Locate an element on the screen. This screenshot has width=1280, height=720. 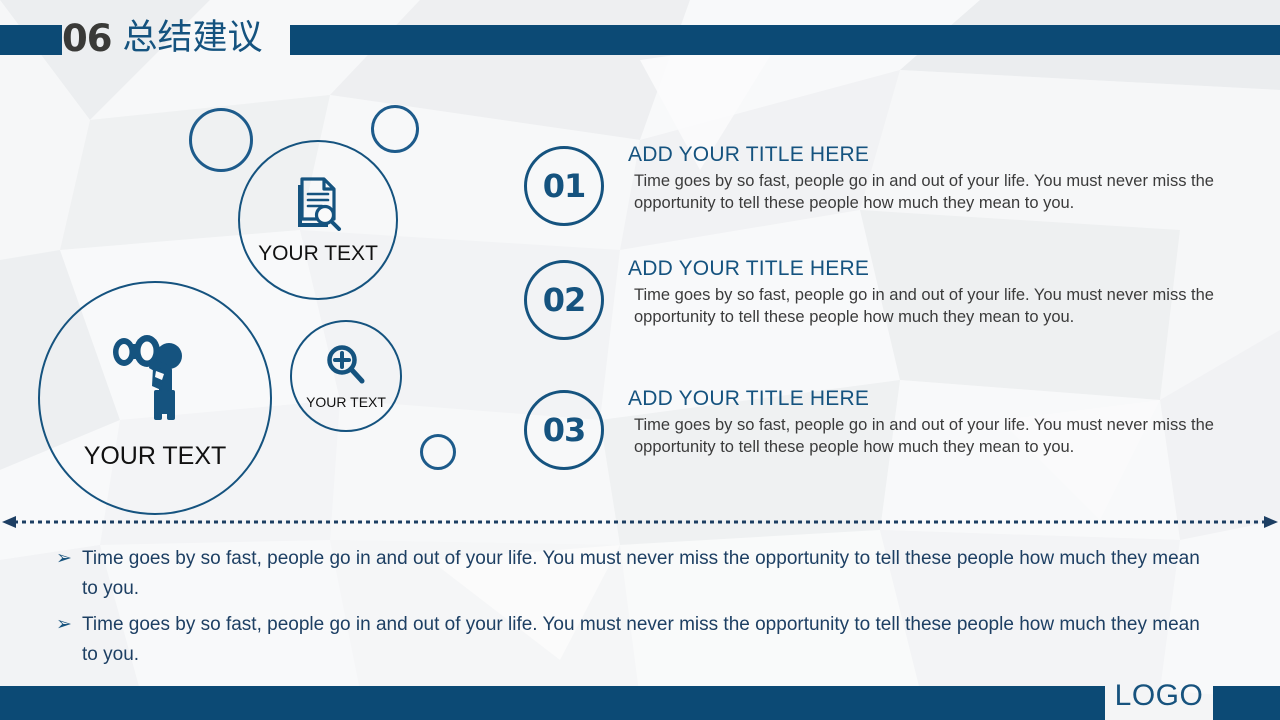
decorative-ring-large is located at coordinates (221, 140).